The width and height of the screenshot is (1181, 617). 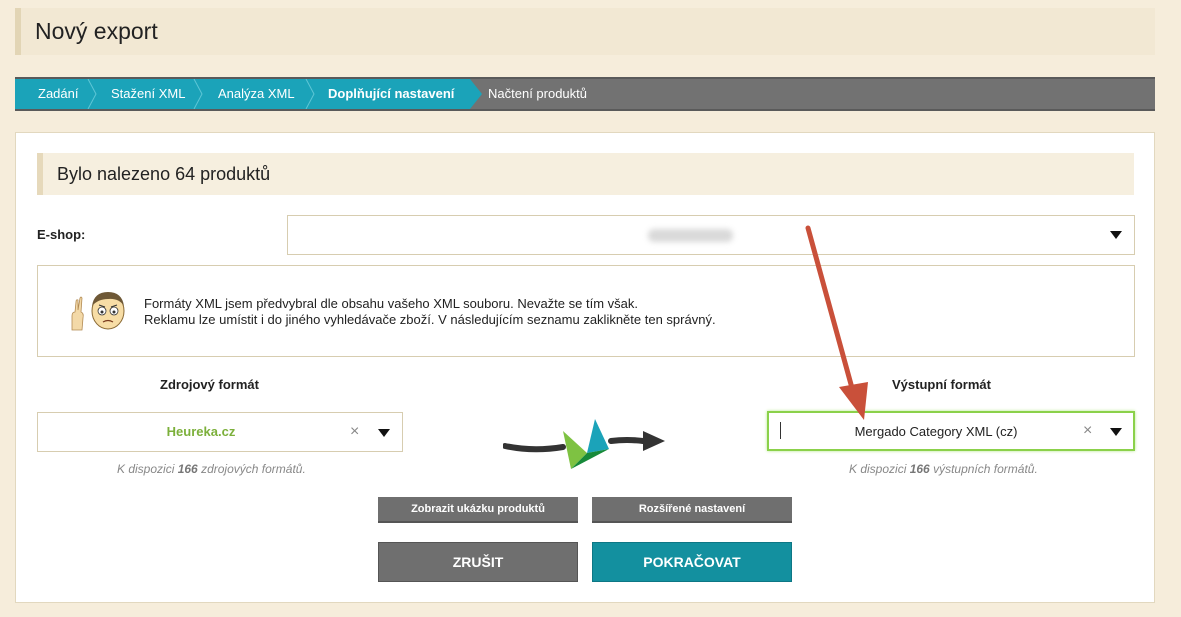 What do you see at coordinates (692, 510) in the screenshot?
I see `advanced-settings-button: Rozšířené nastavení` at bounding box center [692, 510].